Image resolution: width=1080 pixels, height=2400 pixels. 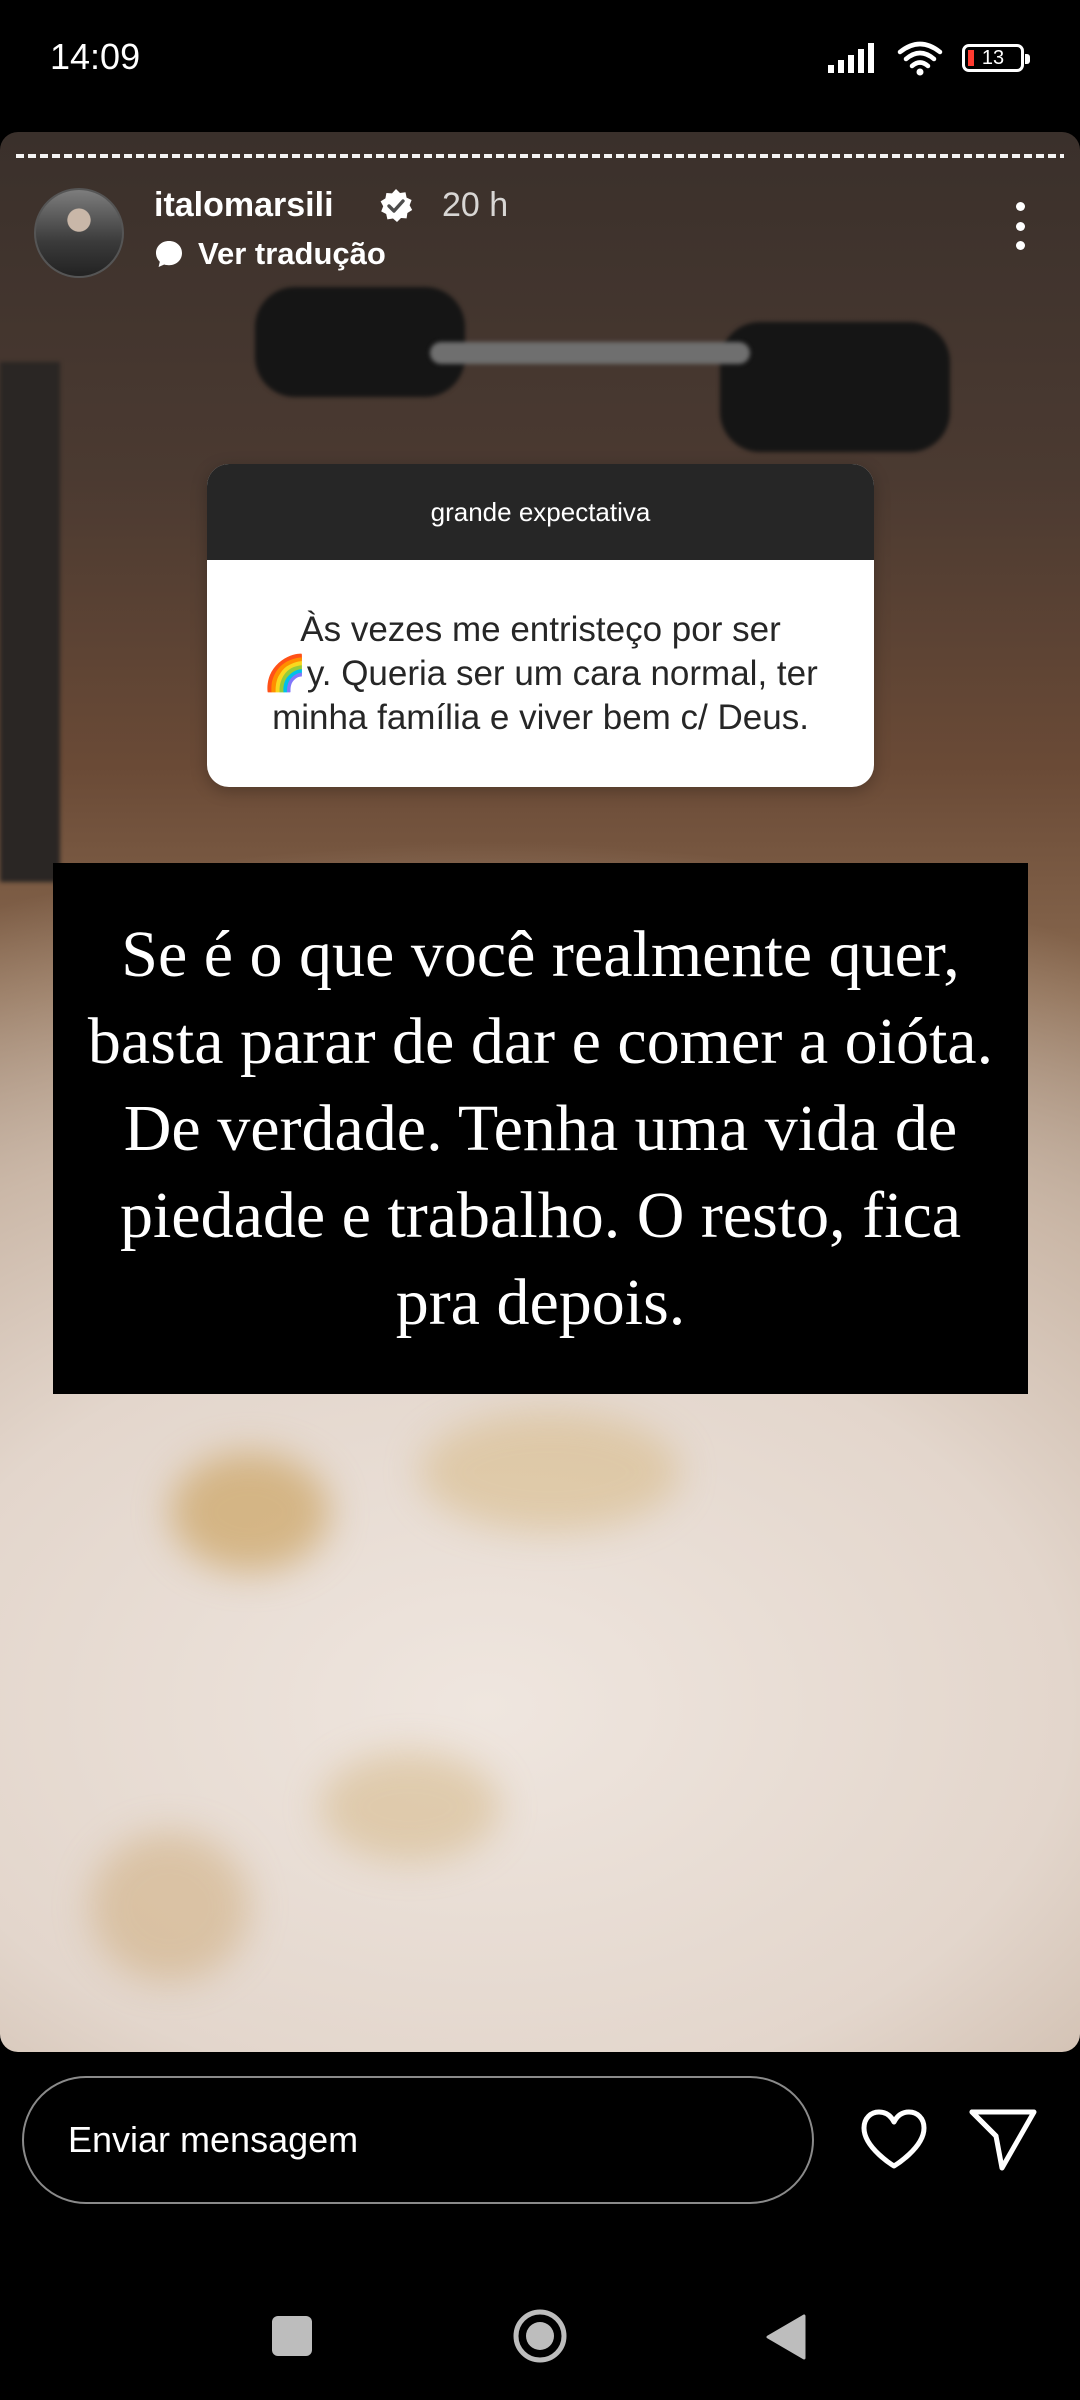 What do you see at coordinates (894, 2140) in the screenshot?
I see `heart-icon` at bounding box center [894, 2140].